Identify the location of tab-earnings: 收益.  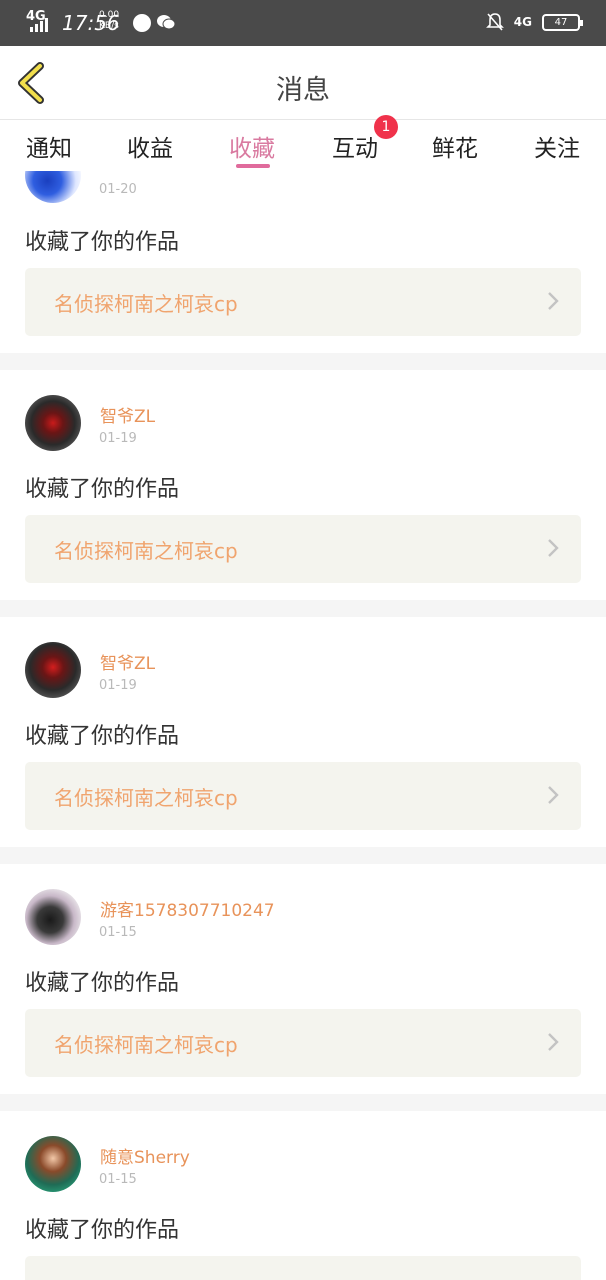
(150, 146).